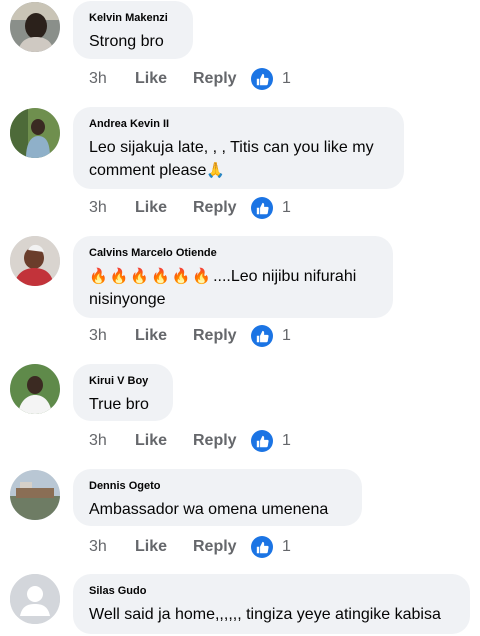 The image size is (480, 636). What do you see at coordinates (126, 41) in the screenshot?
I see `comment-text: Strong bro` at bounding box center [126, 41].